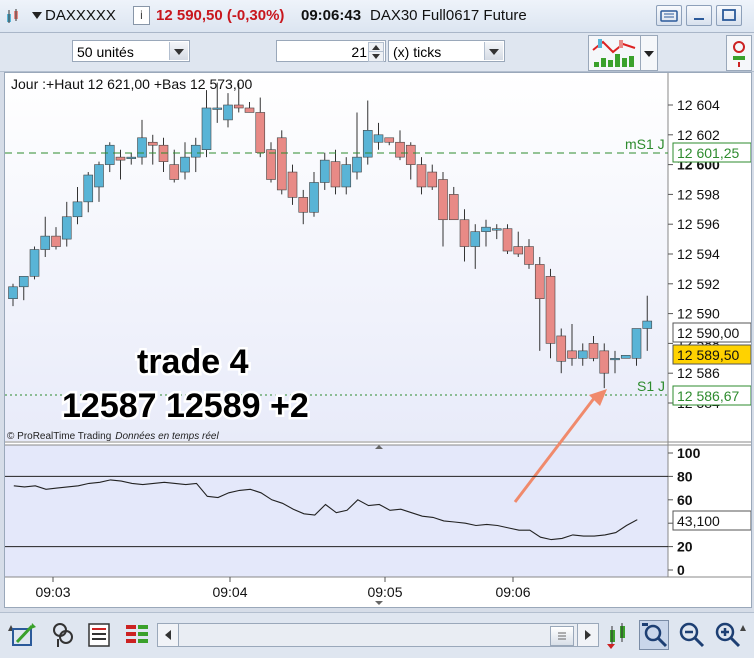  What do you see at coordinates (698, 194) in the screenshot?
I see `price-tick-label: 12 598` at bounding box center [698, 194].